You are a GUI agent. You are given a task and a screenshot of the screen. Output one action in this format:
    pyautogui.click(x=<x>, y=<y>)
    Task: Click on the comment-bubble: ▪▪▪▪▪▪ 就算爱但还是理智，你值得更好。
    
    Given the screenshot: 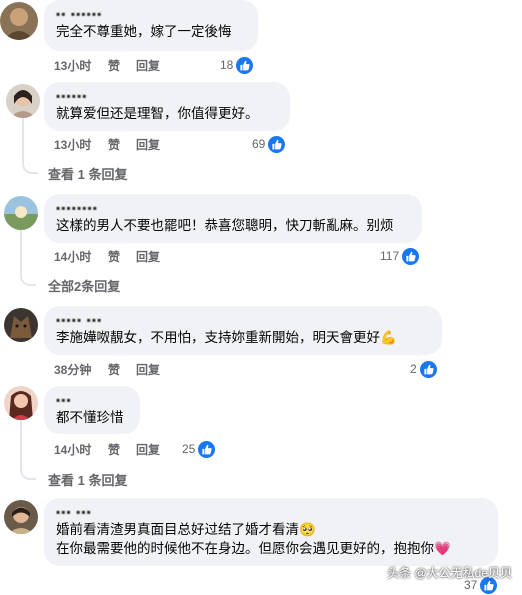 What is the action you would take?
    pyautogui.click(x=167, y=106)
    